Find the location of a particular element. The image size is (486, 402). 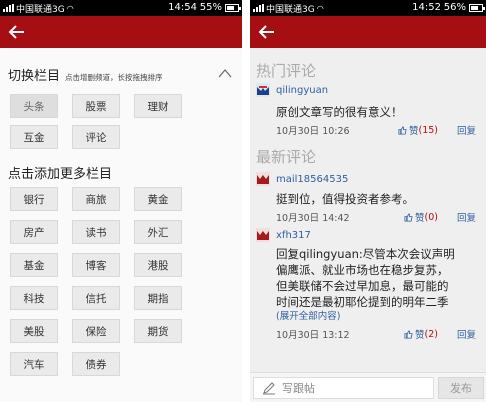

send-button: 发布 is located at coordinates (461, 388).